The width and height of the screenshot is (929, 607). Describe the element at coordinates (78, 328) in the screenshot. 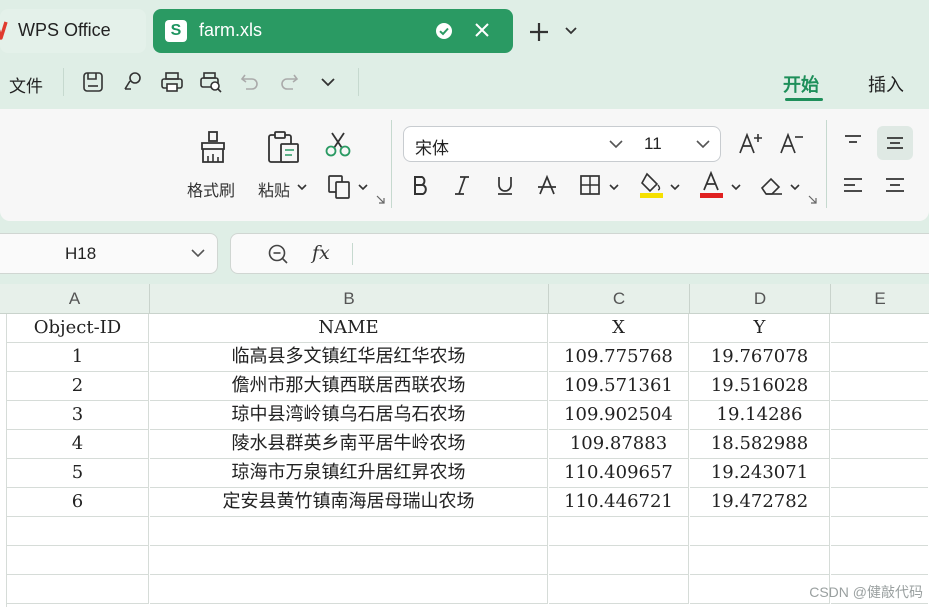

I see `cell-a1: Object-ID` at that location.